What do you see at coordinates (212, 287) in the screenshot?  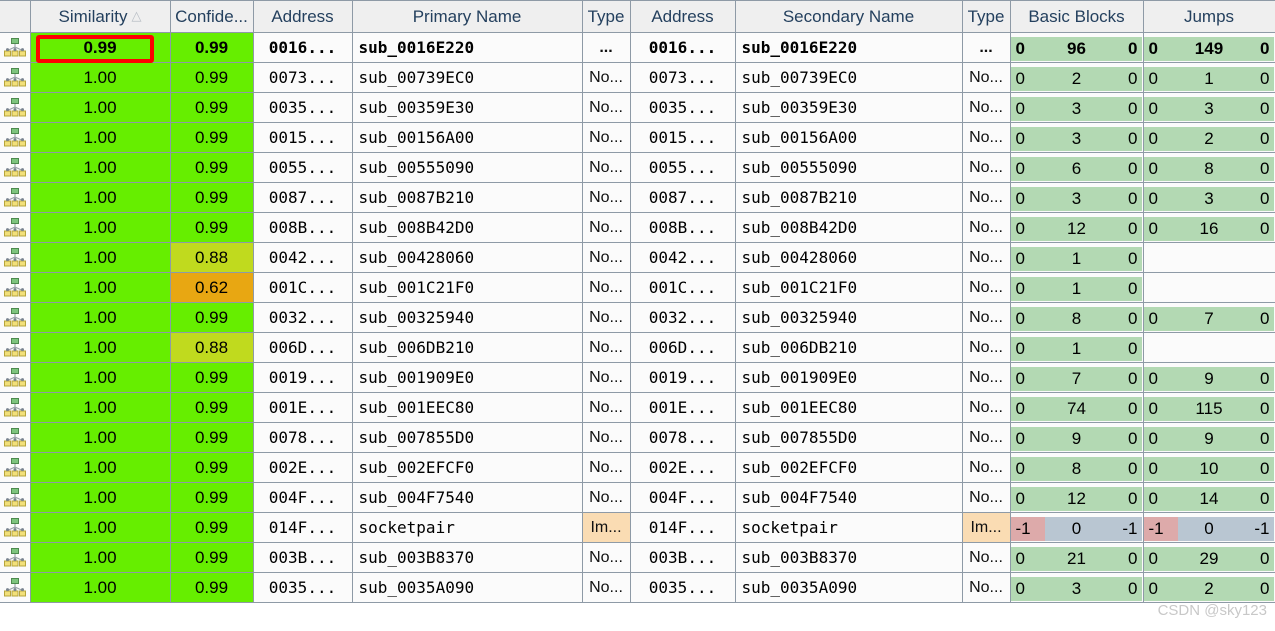 I see `cell-confidence: 0.62` at bounding box center [212, 287].